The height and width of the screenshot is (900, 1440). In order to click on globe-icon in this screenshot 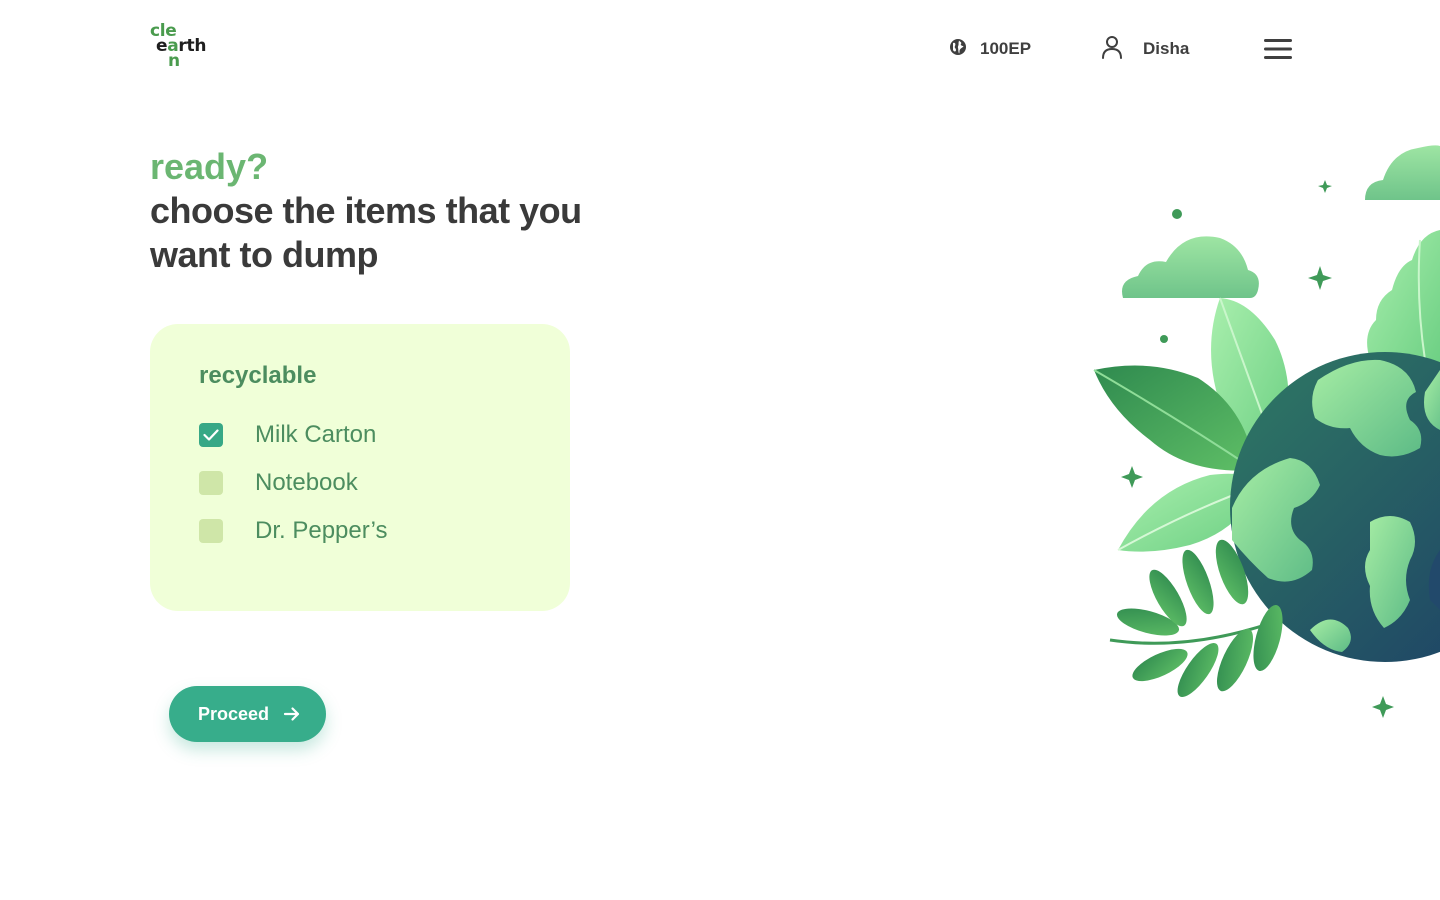, I will do `click(958, 49)`.